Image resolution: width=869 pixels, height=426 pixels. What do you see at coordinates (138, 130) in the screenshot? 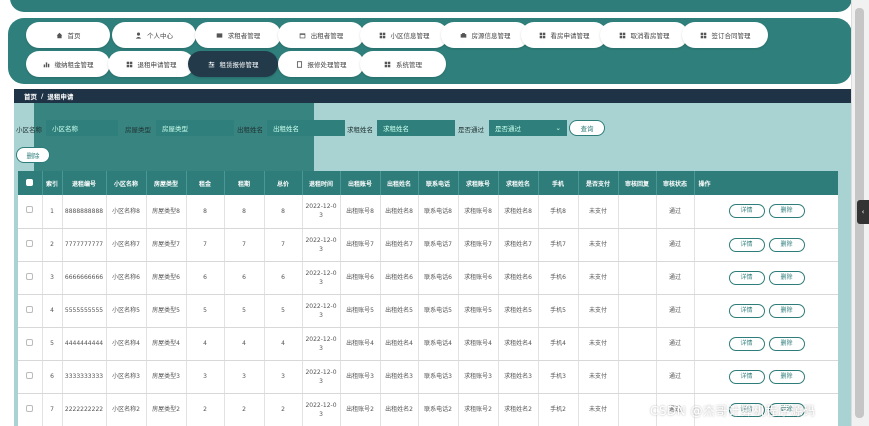
I see `house-type-label: 房屋类型` at bounding box center [138, 130].